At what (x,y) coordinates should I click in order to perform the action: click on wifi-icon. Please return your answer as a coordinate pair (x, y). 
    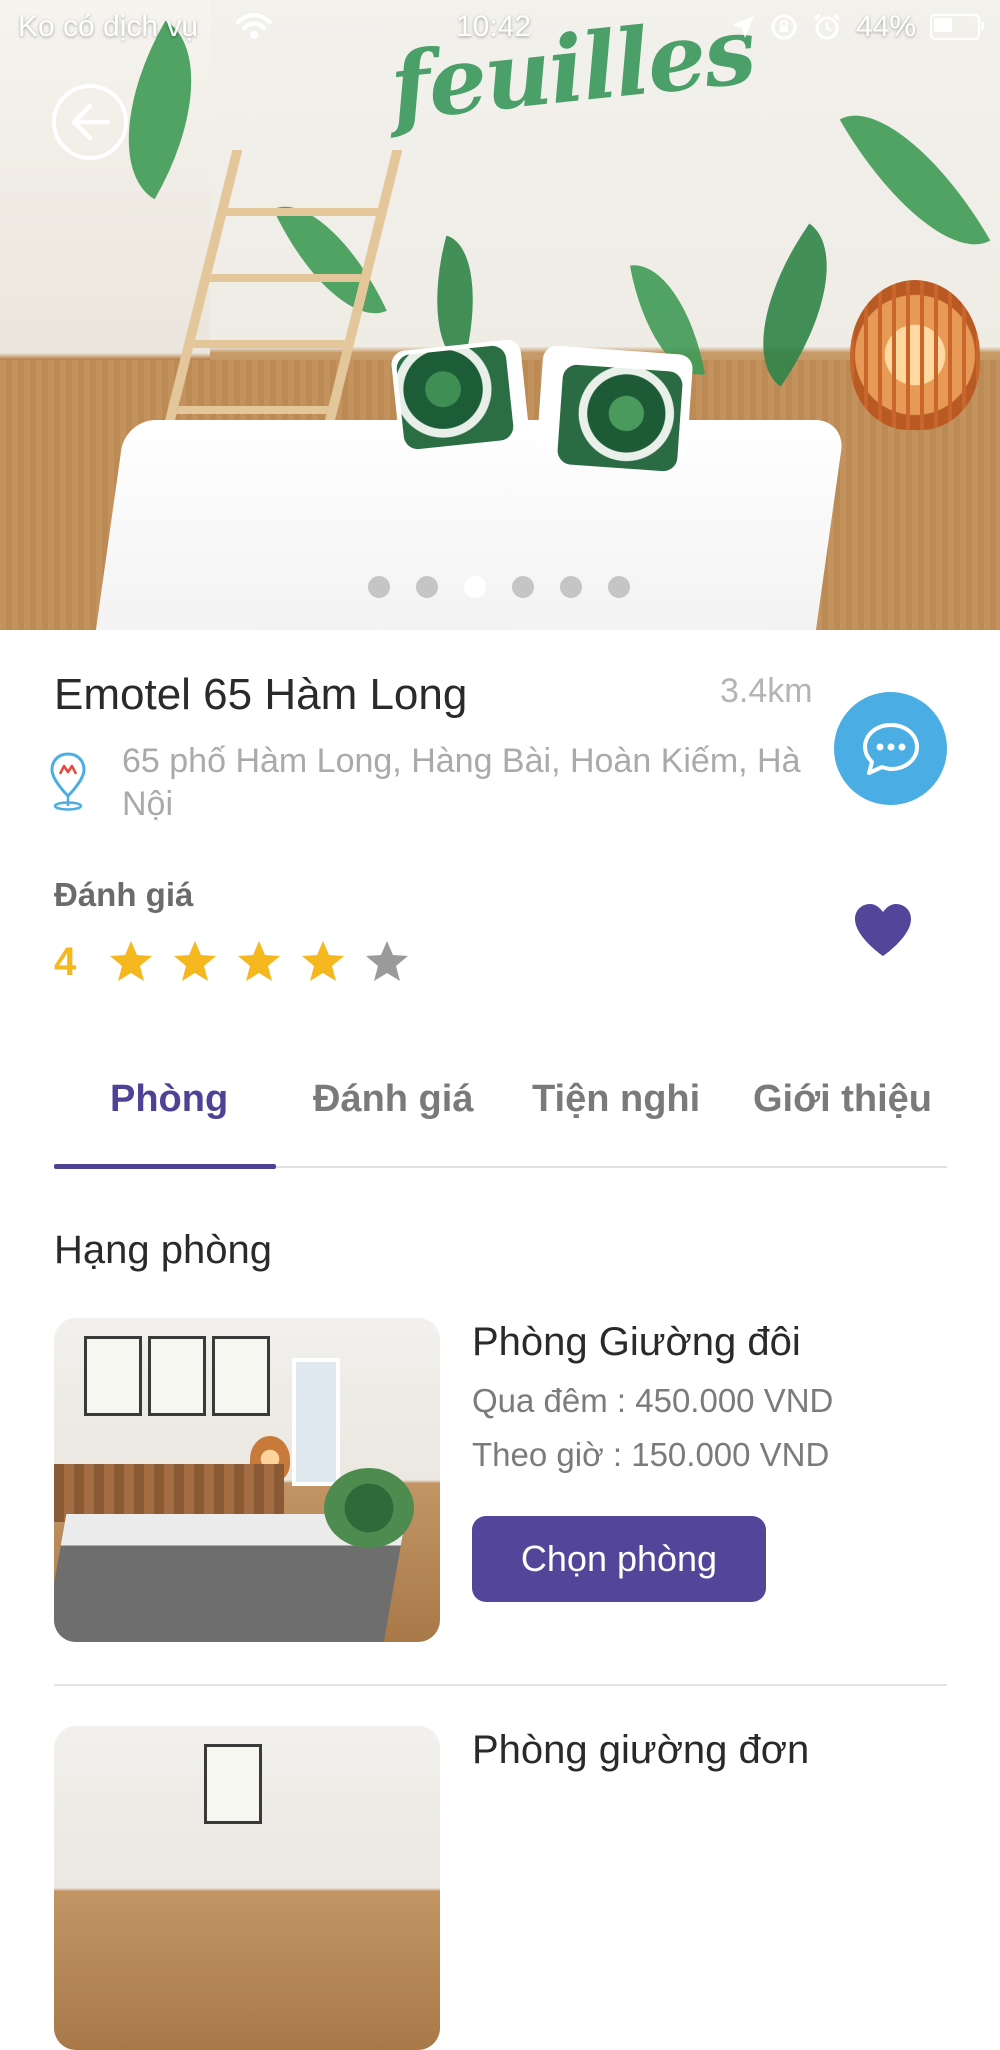
    Looking at the image, I should click on (254, 26).